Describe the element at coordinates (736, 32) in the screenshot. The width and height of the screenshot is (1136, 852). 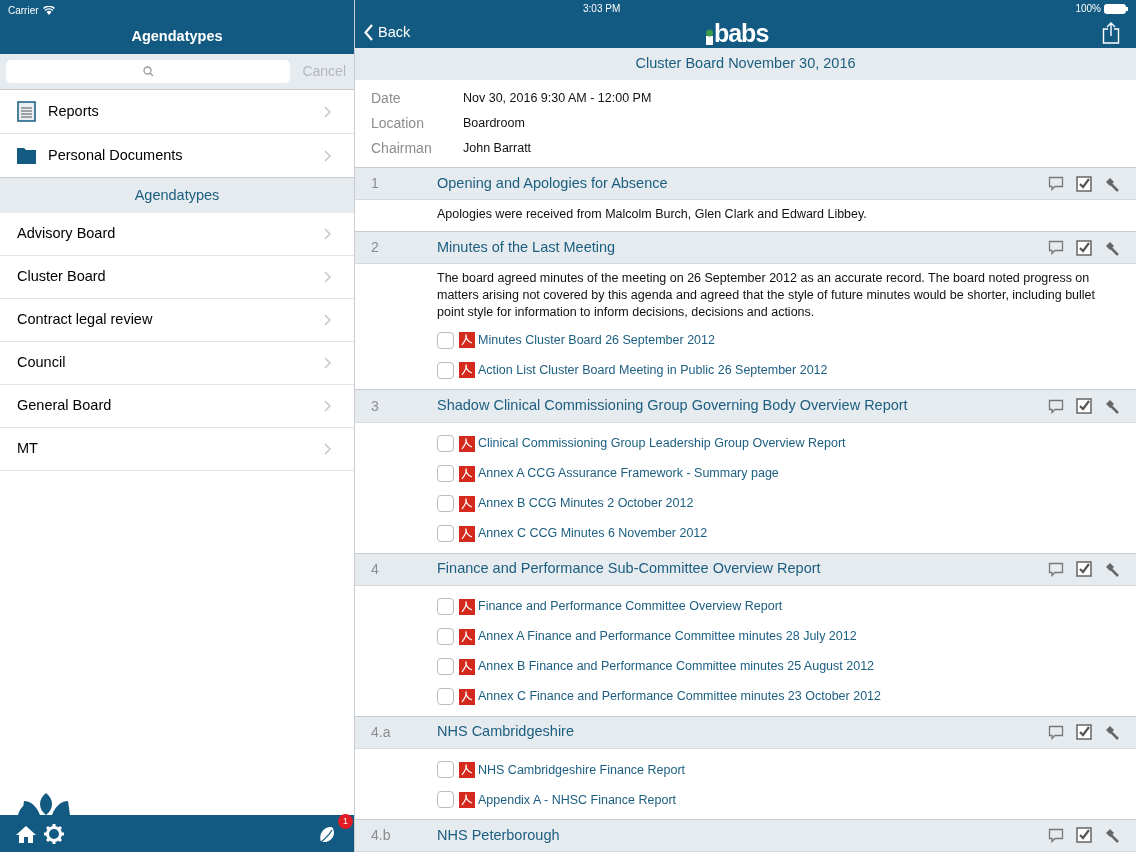
I see `app-logo: babs` at that location.